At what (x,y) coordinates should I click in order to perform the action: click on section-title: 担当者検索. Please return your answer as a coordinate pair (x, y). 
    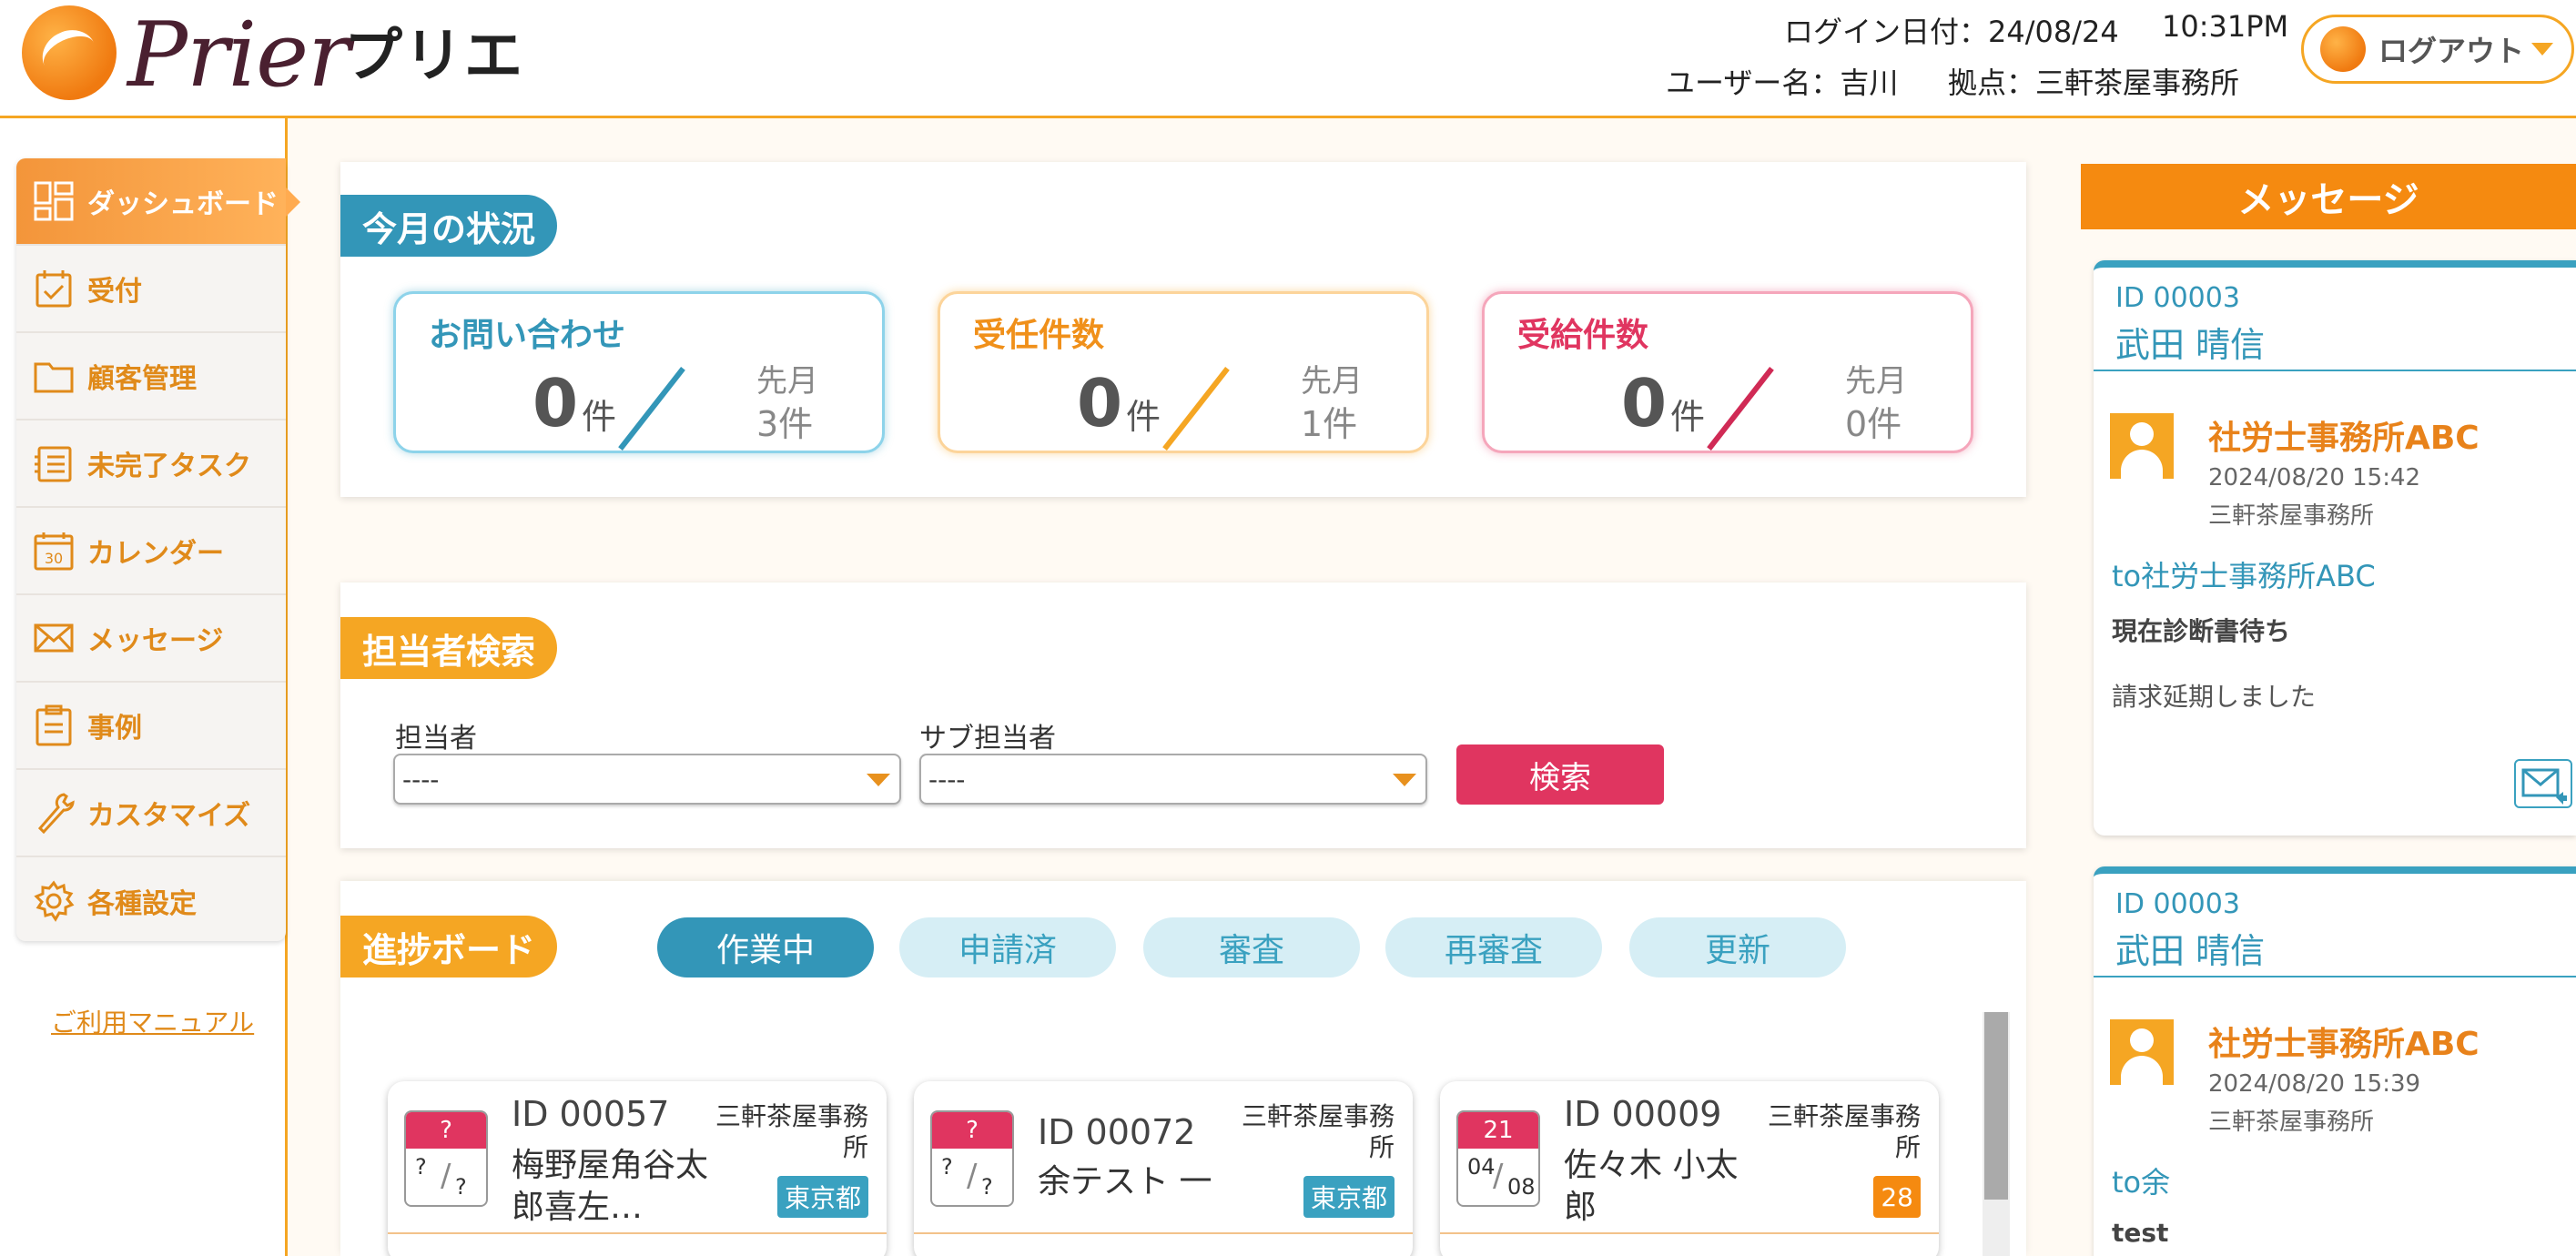
    Looking at the image, I should click on (449, 648).